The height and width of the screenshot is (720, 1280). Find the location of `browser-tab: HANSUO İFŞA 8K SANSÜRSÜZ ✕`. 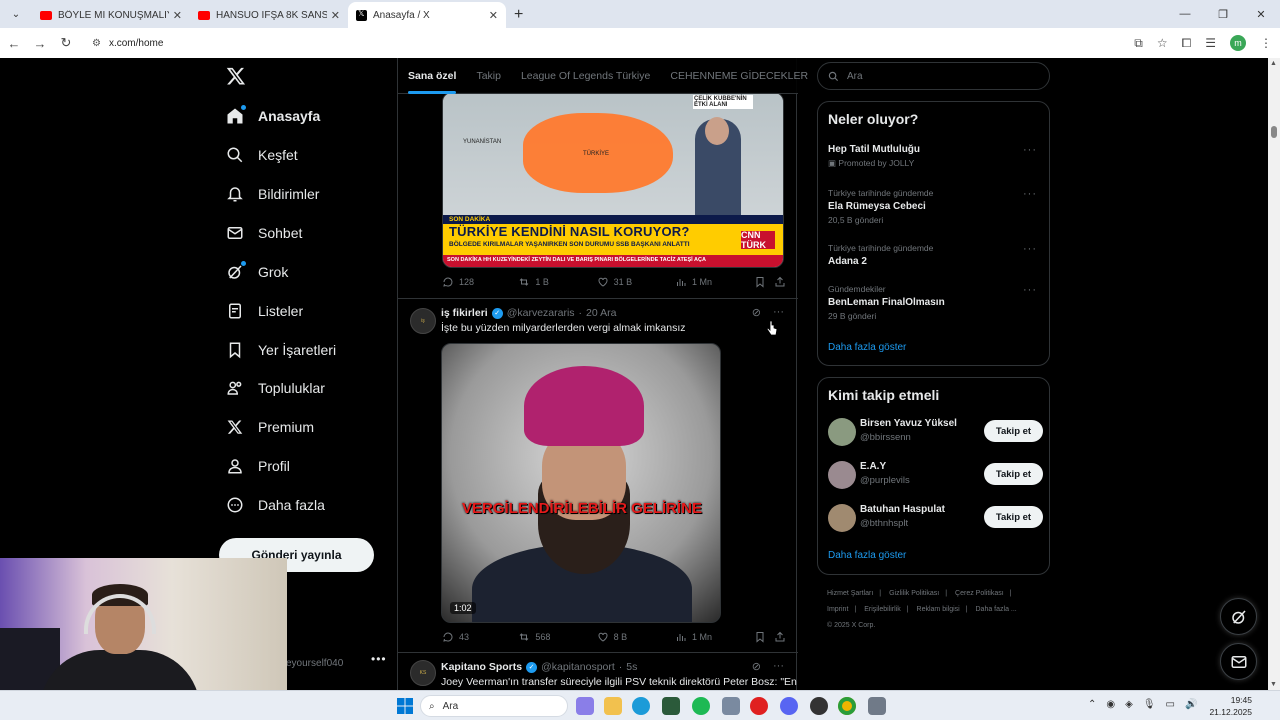

browser-tab: HANSUO İFŞA 8K SANSÜRSÜZ ✕ is located at coordinates (269, 15).